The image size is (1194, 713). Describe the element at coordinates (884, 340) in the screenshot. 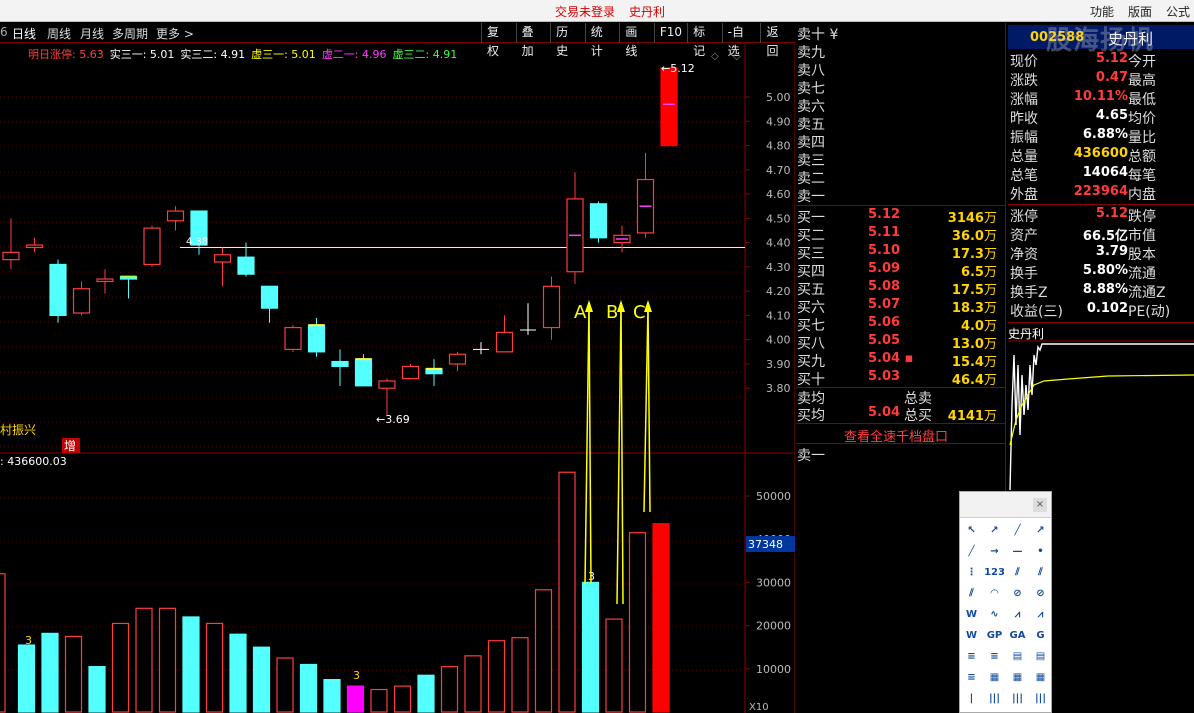

I see `buy-level-price: 5.05` at that location.